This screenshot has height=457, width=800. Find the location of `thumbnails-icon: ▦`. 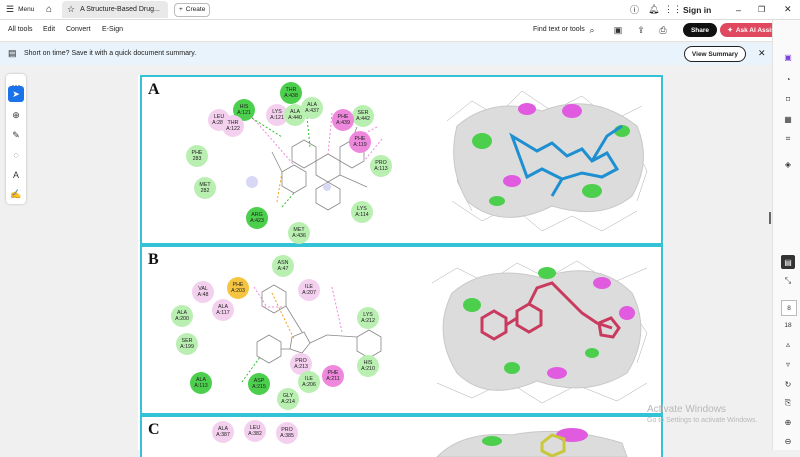

thumbnails-icon: ▦ is located at coordinates (788, 119).